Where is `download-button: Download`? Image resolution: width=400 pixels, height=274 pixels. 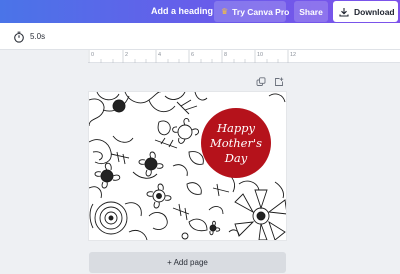 download-button: Download is located at coordinates (365, 11).